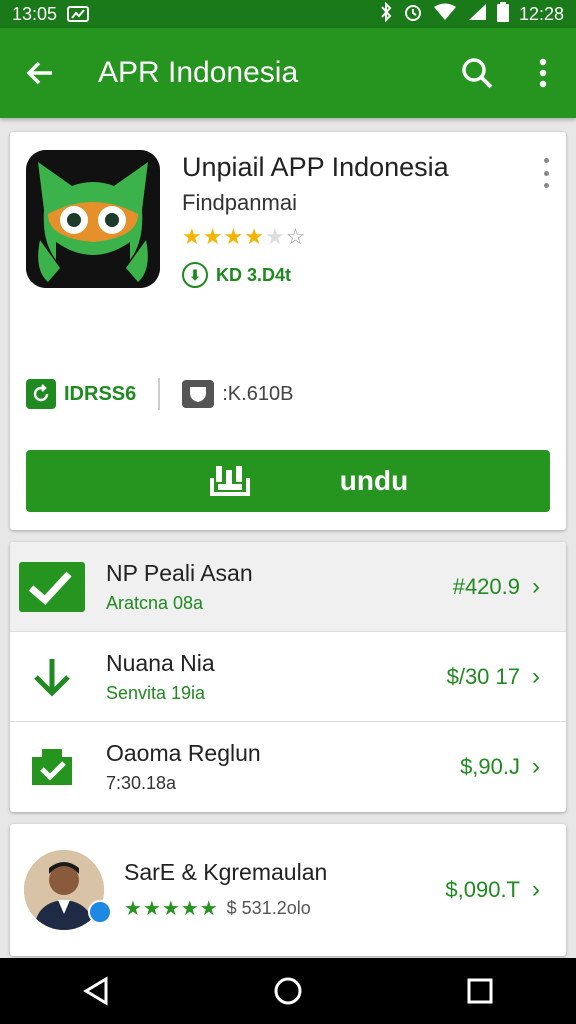 The height and width of the screenshot is (1024, 576). I want to click on reviewer-name: SarE & Kgremaulan, so click(226, 872).